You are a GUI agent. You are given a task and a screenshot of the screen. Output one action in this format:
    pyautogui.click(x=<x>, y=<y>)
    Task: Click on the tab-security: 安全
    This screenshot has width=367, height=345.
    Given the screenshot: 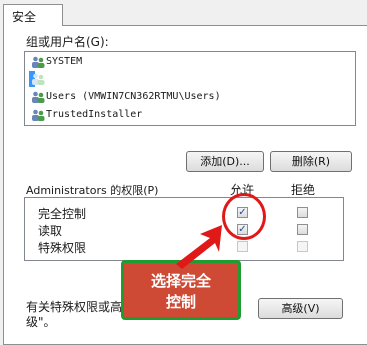 What is the action you would take?
    pyautogui.click(x=33, y=15)
    